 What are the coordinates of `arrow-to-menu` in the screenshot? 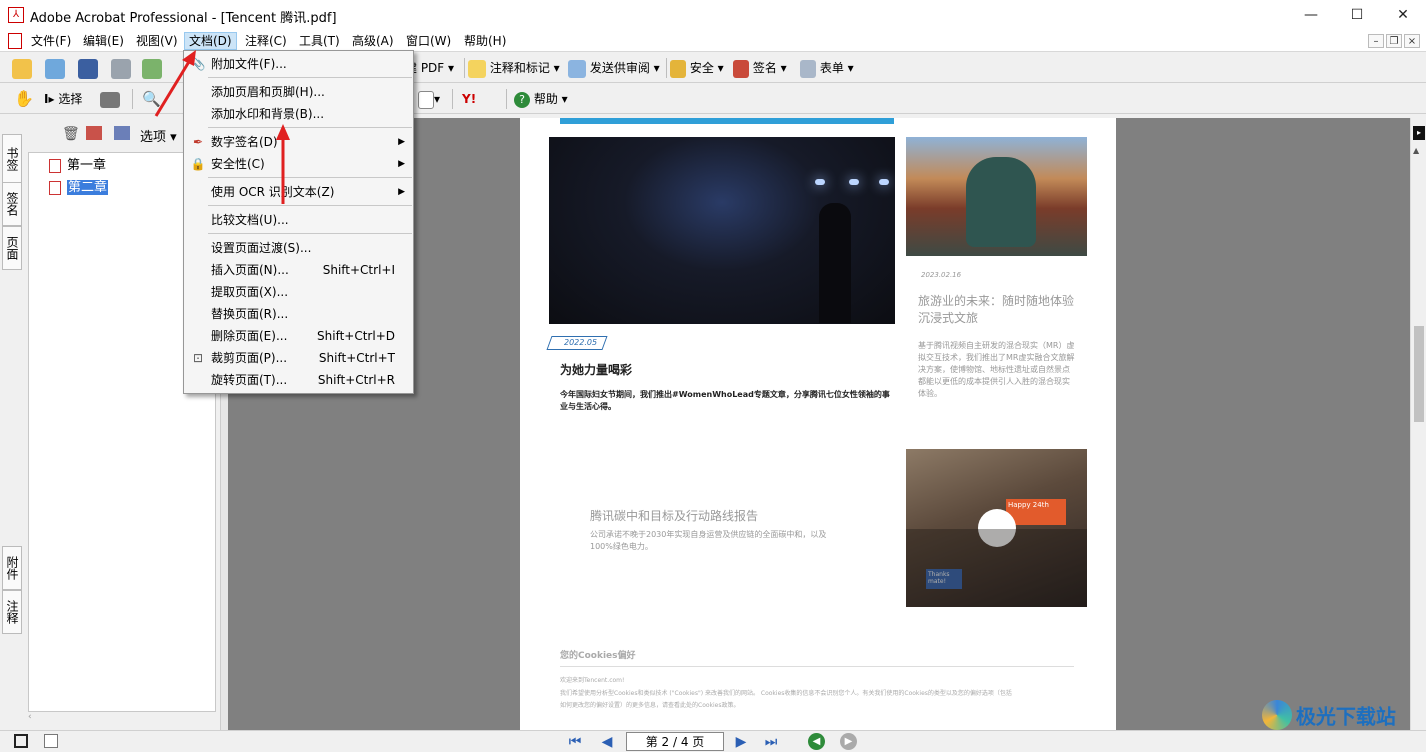 It's located at (173, 88).